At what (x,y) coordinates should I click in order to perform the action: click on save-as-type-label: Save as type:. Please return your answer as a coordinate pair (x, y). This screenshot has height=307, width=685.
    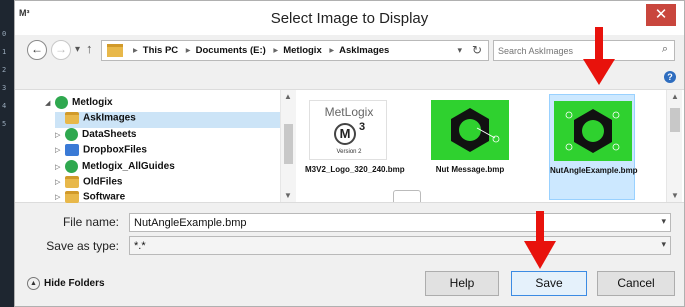
    Looking at the image, I should click on (82, 246).